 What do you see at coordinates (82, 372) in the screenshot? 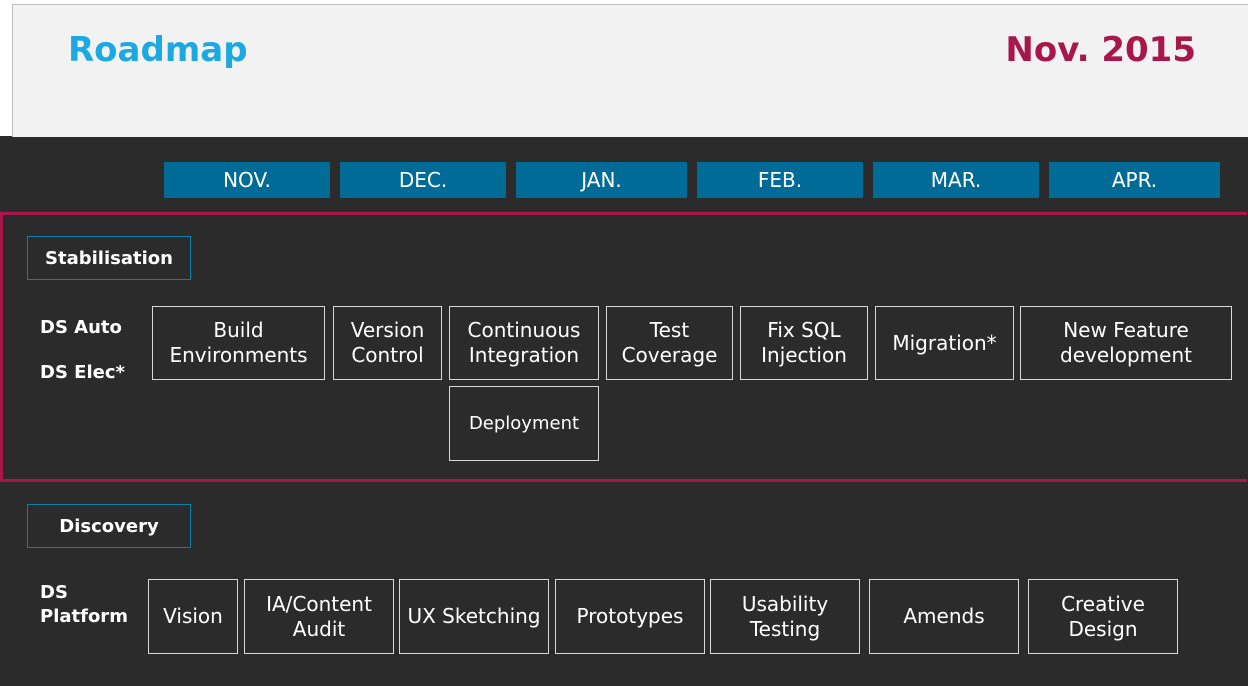
I see `row-label-ds-elec: DS Elec*` at bounding box center [82, 372].